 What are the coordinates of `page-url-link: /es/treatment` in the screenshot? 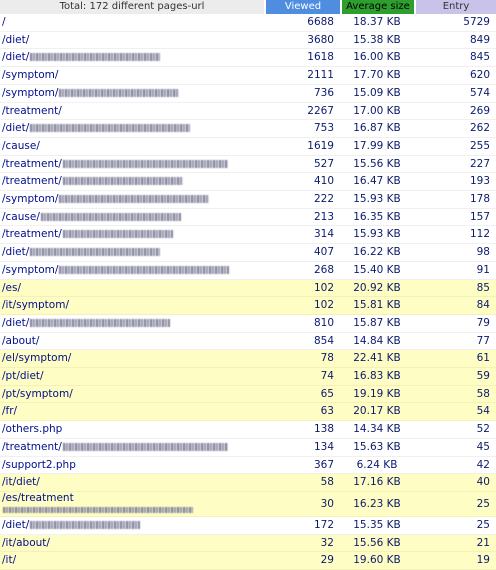 It's located at (132, 504).